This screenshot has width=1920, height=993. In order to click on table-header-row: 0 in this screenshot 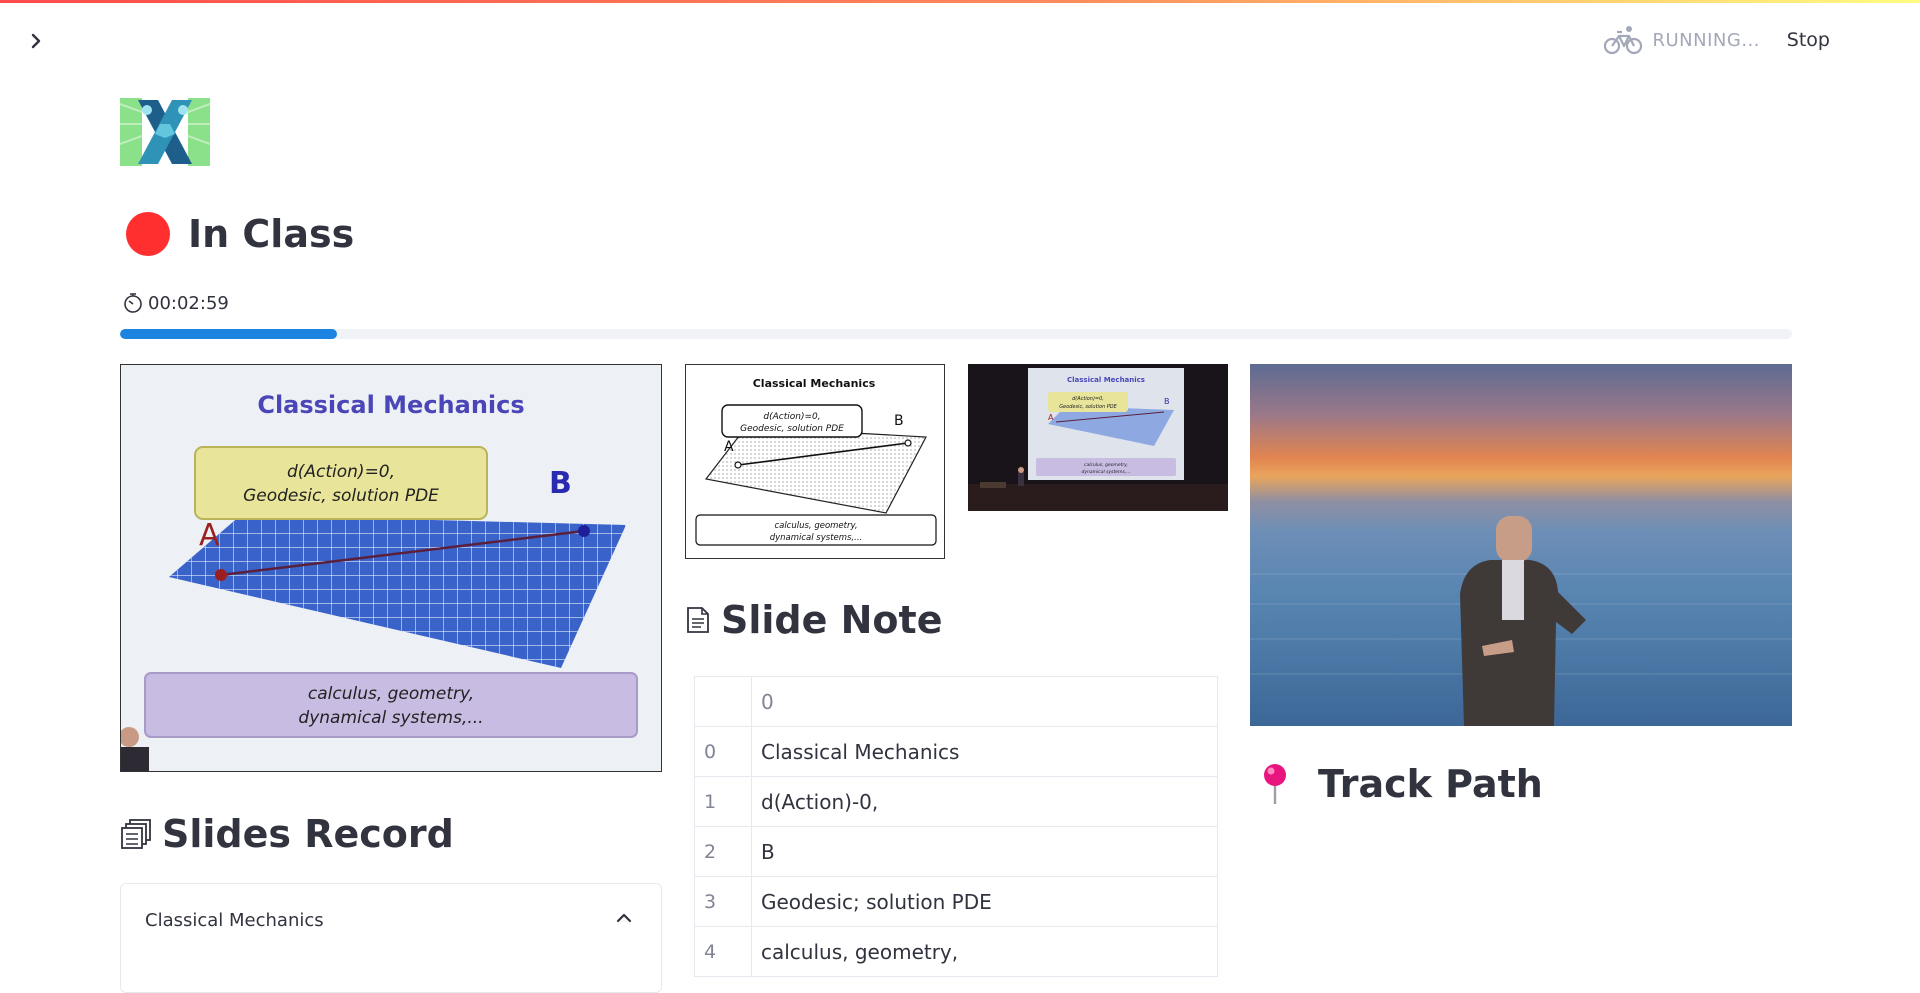, I will do `click(956, 701)`.